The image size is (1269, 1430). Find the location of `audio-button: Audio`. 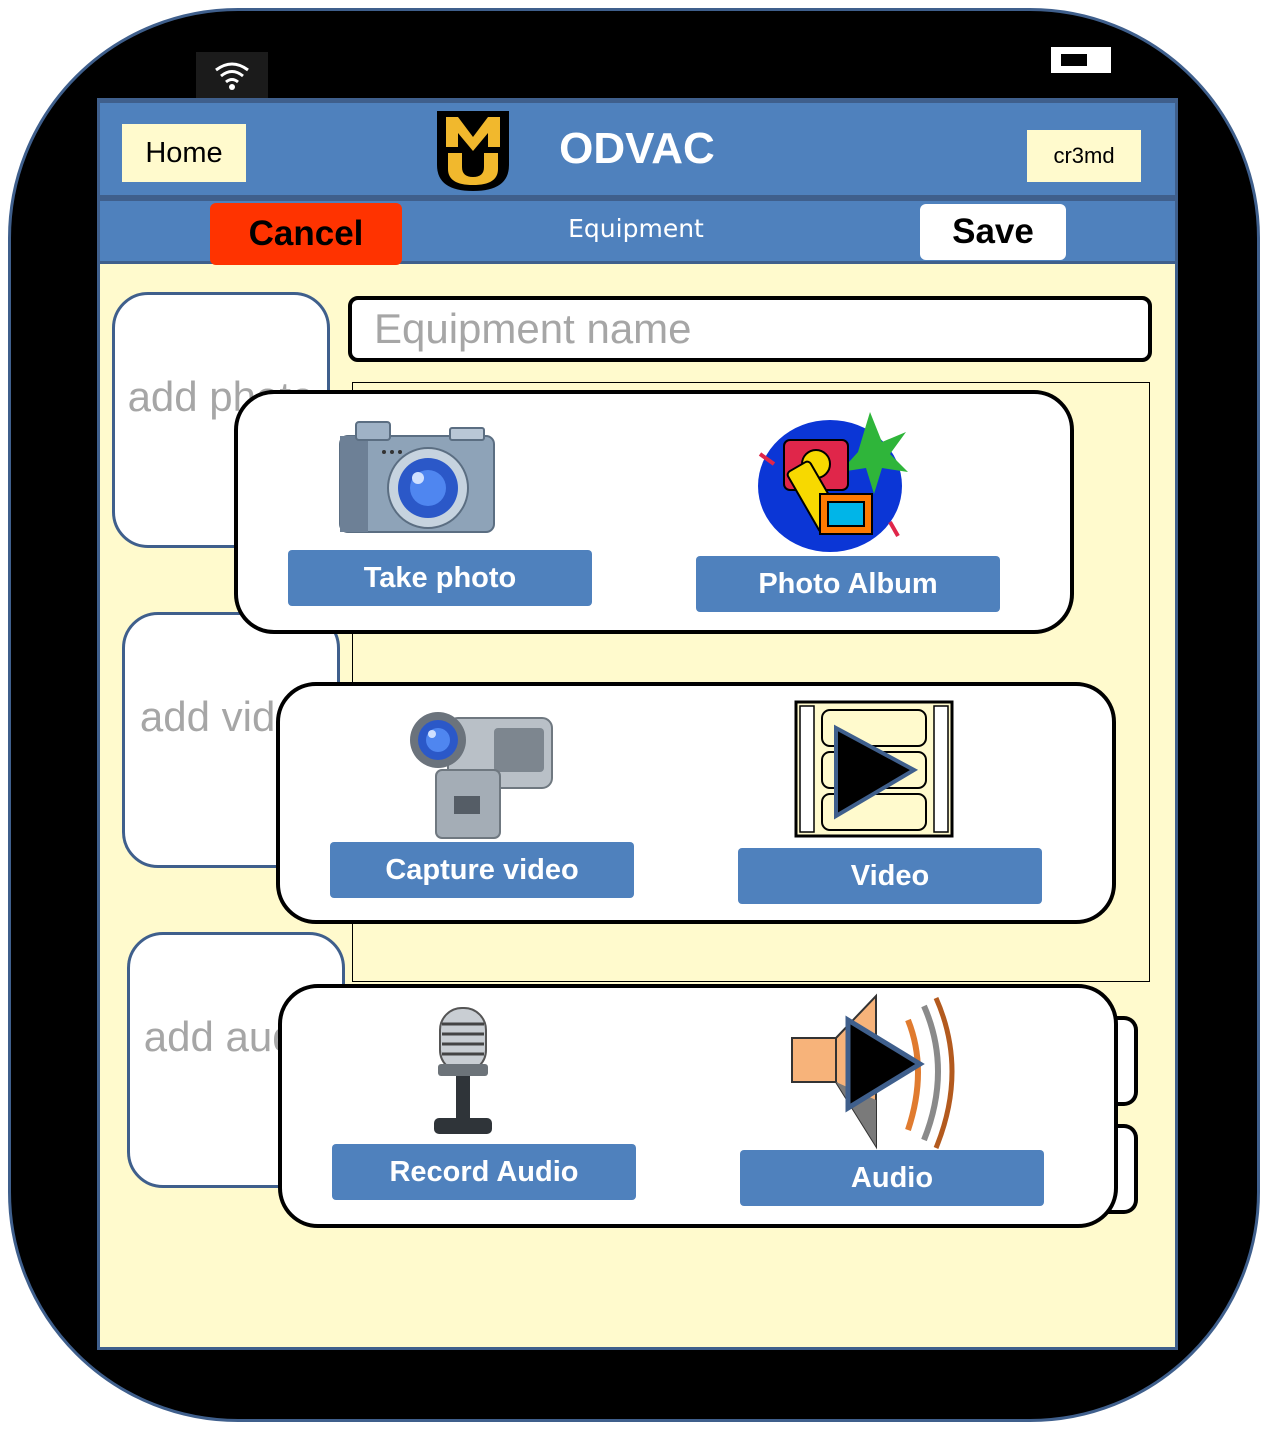

audio-button: Audio is located at coordinates (892, 1178).